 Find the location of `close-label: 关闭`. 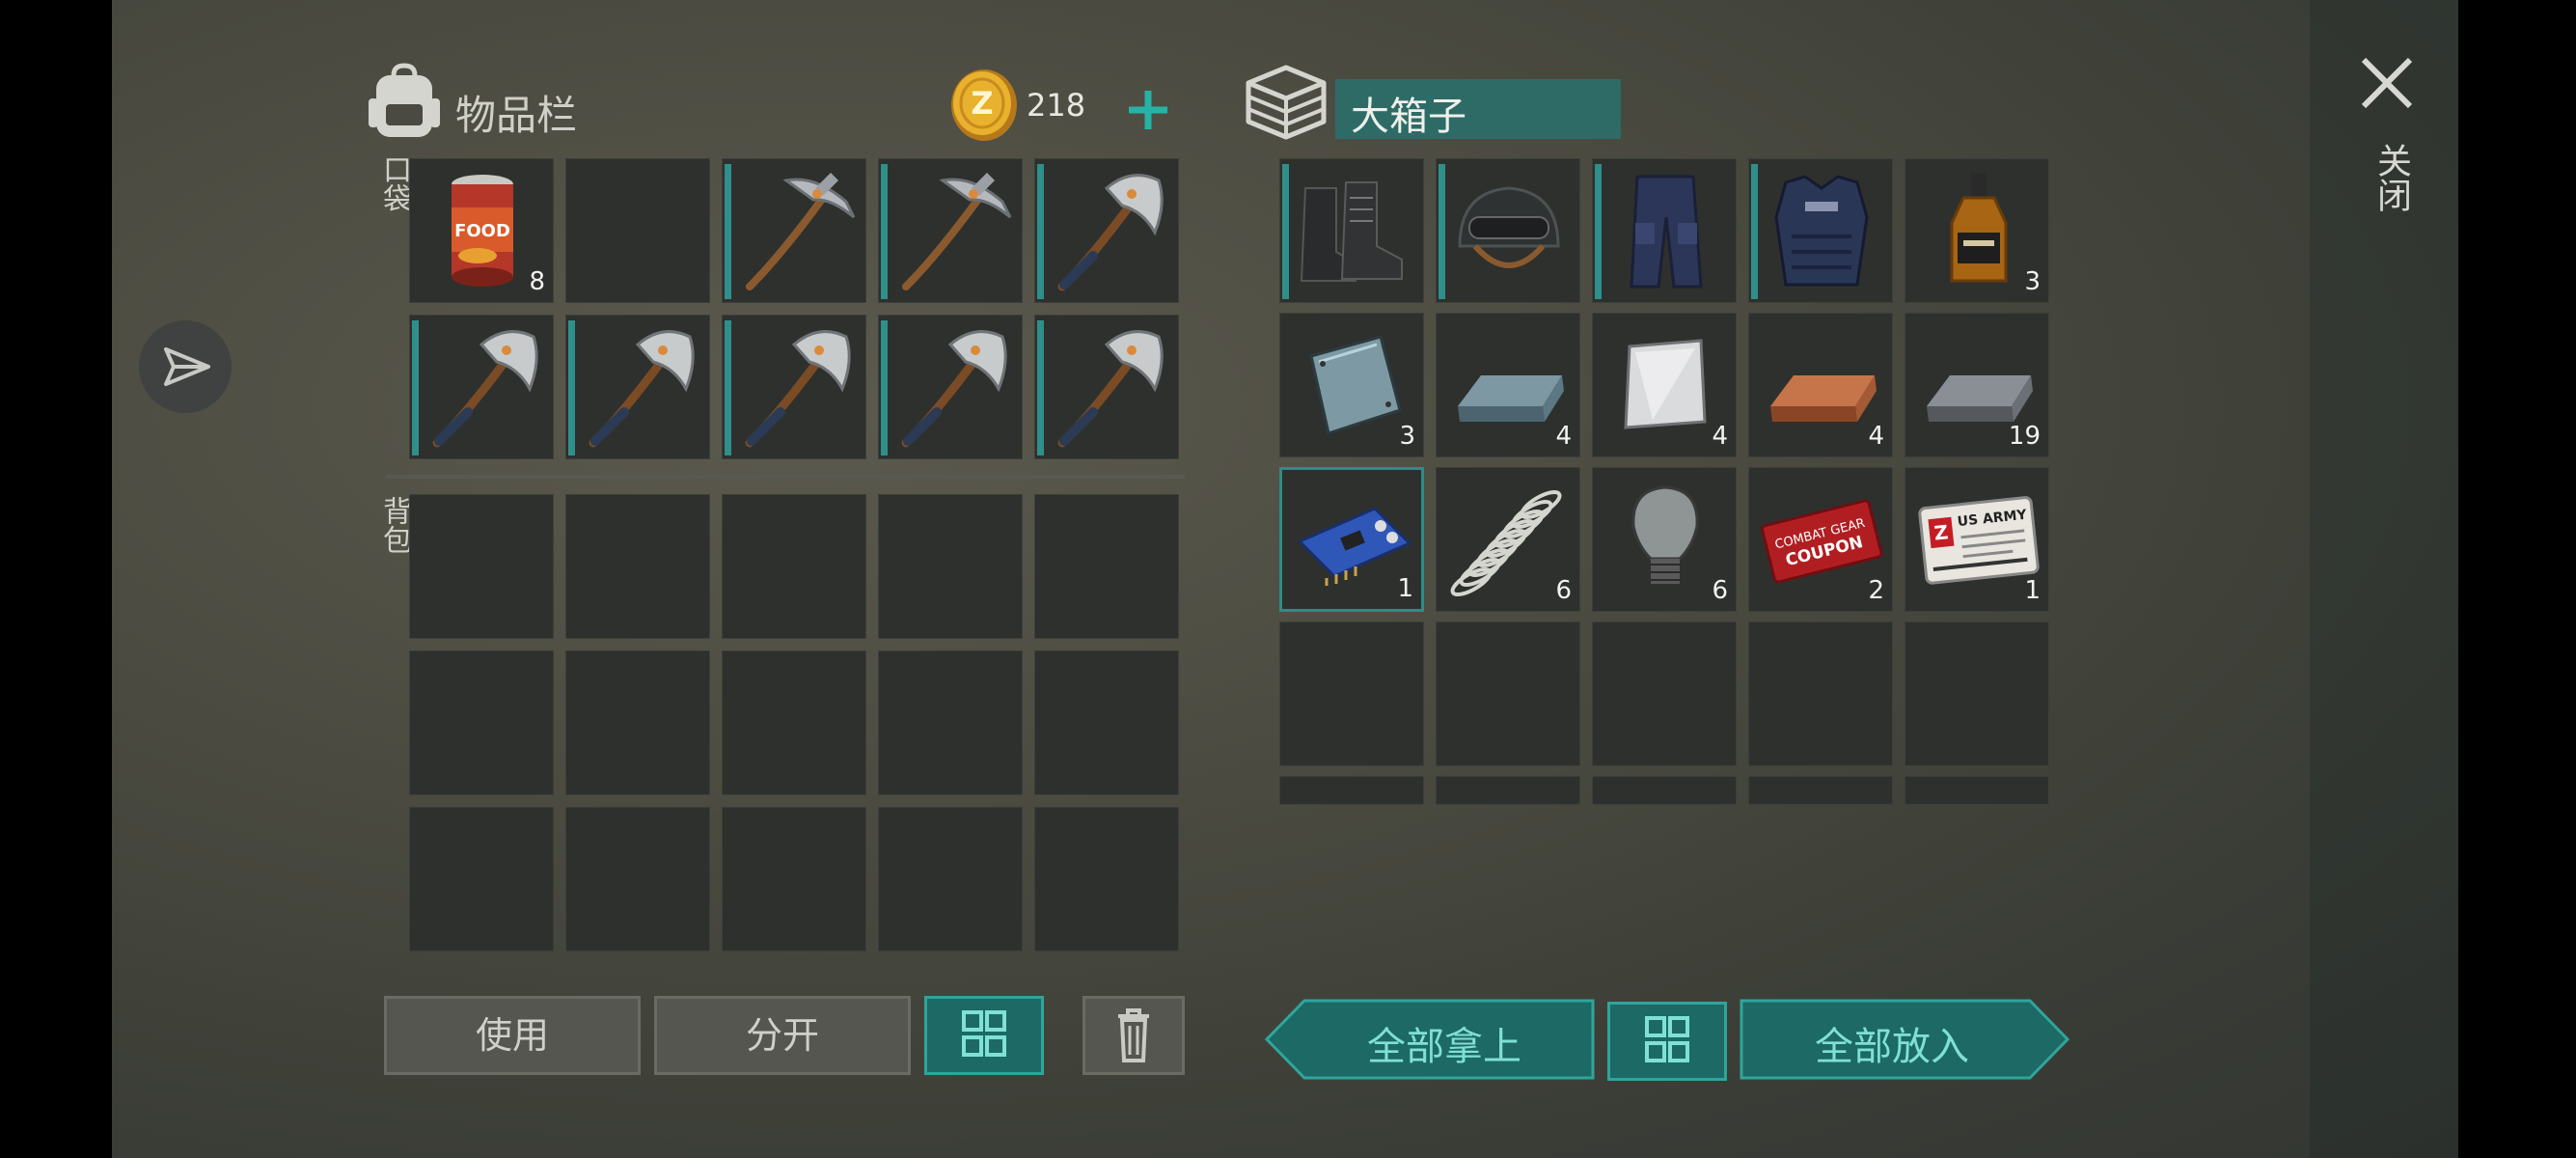

close-label: 关闭 is located at coordinates (2391, 177).